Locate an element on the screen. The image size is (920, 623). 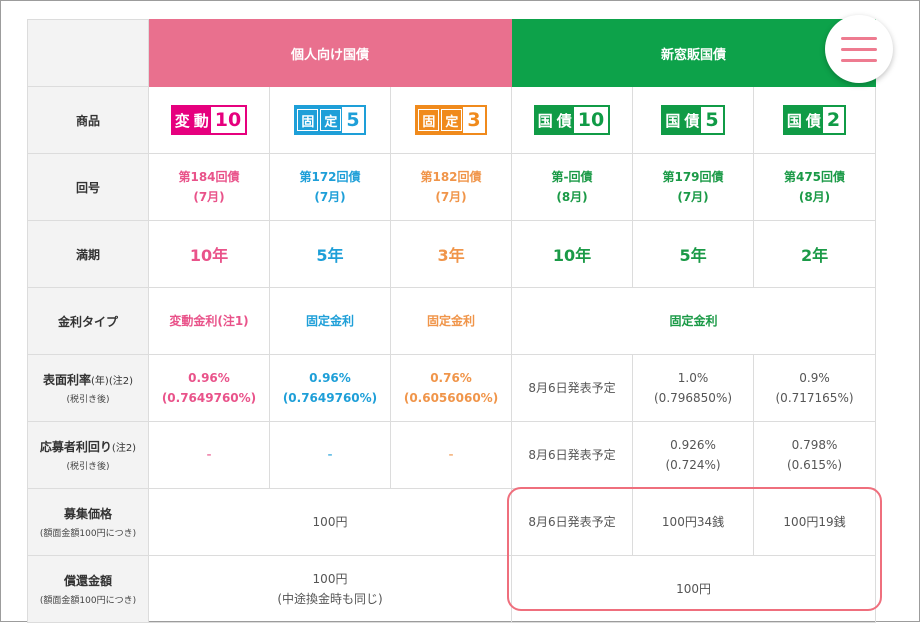
yield-cell: 0.926% (0.724%) is located at coordinates (693, 455).